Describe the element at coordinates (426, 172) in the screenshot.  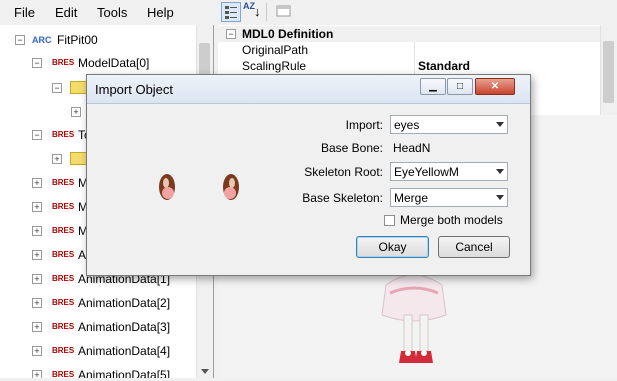
I see `skeleton-root-value: EyeYellowM` at that location.